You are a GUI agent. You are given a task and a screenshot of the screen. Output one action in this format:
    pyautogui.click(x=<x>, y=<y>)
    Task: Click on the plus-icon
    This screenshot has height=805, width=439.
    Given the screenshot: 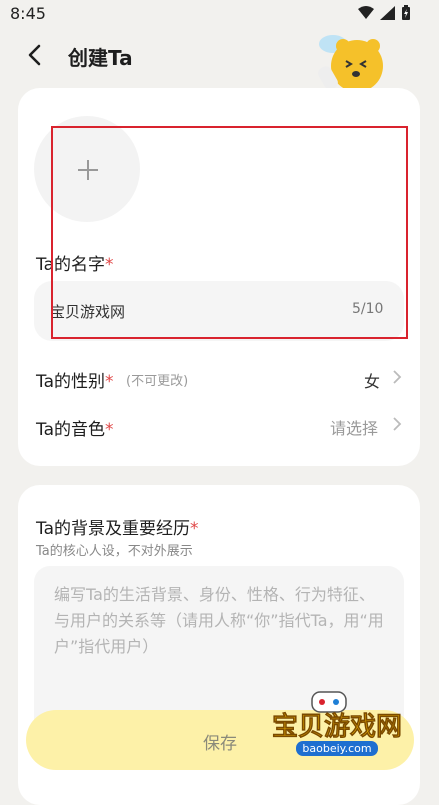 What is the action you would take?
    pyautogui.click(x=88, y=170)
    